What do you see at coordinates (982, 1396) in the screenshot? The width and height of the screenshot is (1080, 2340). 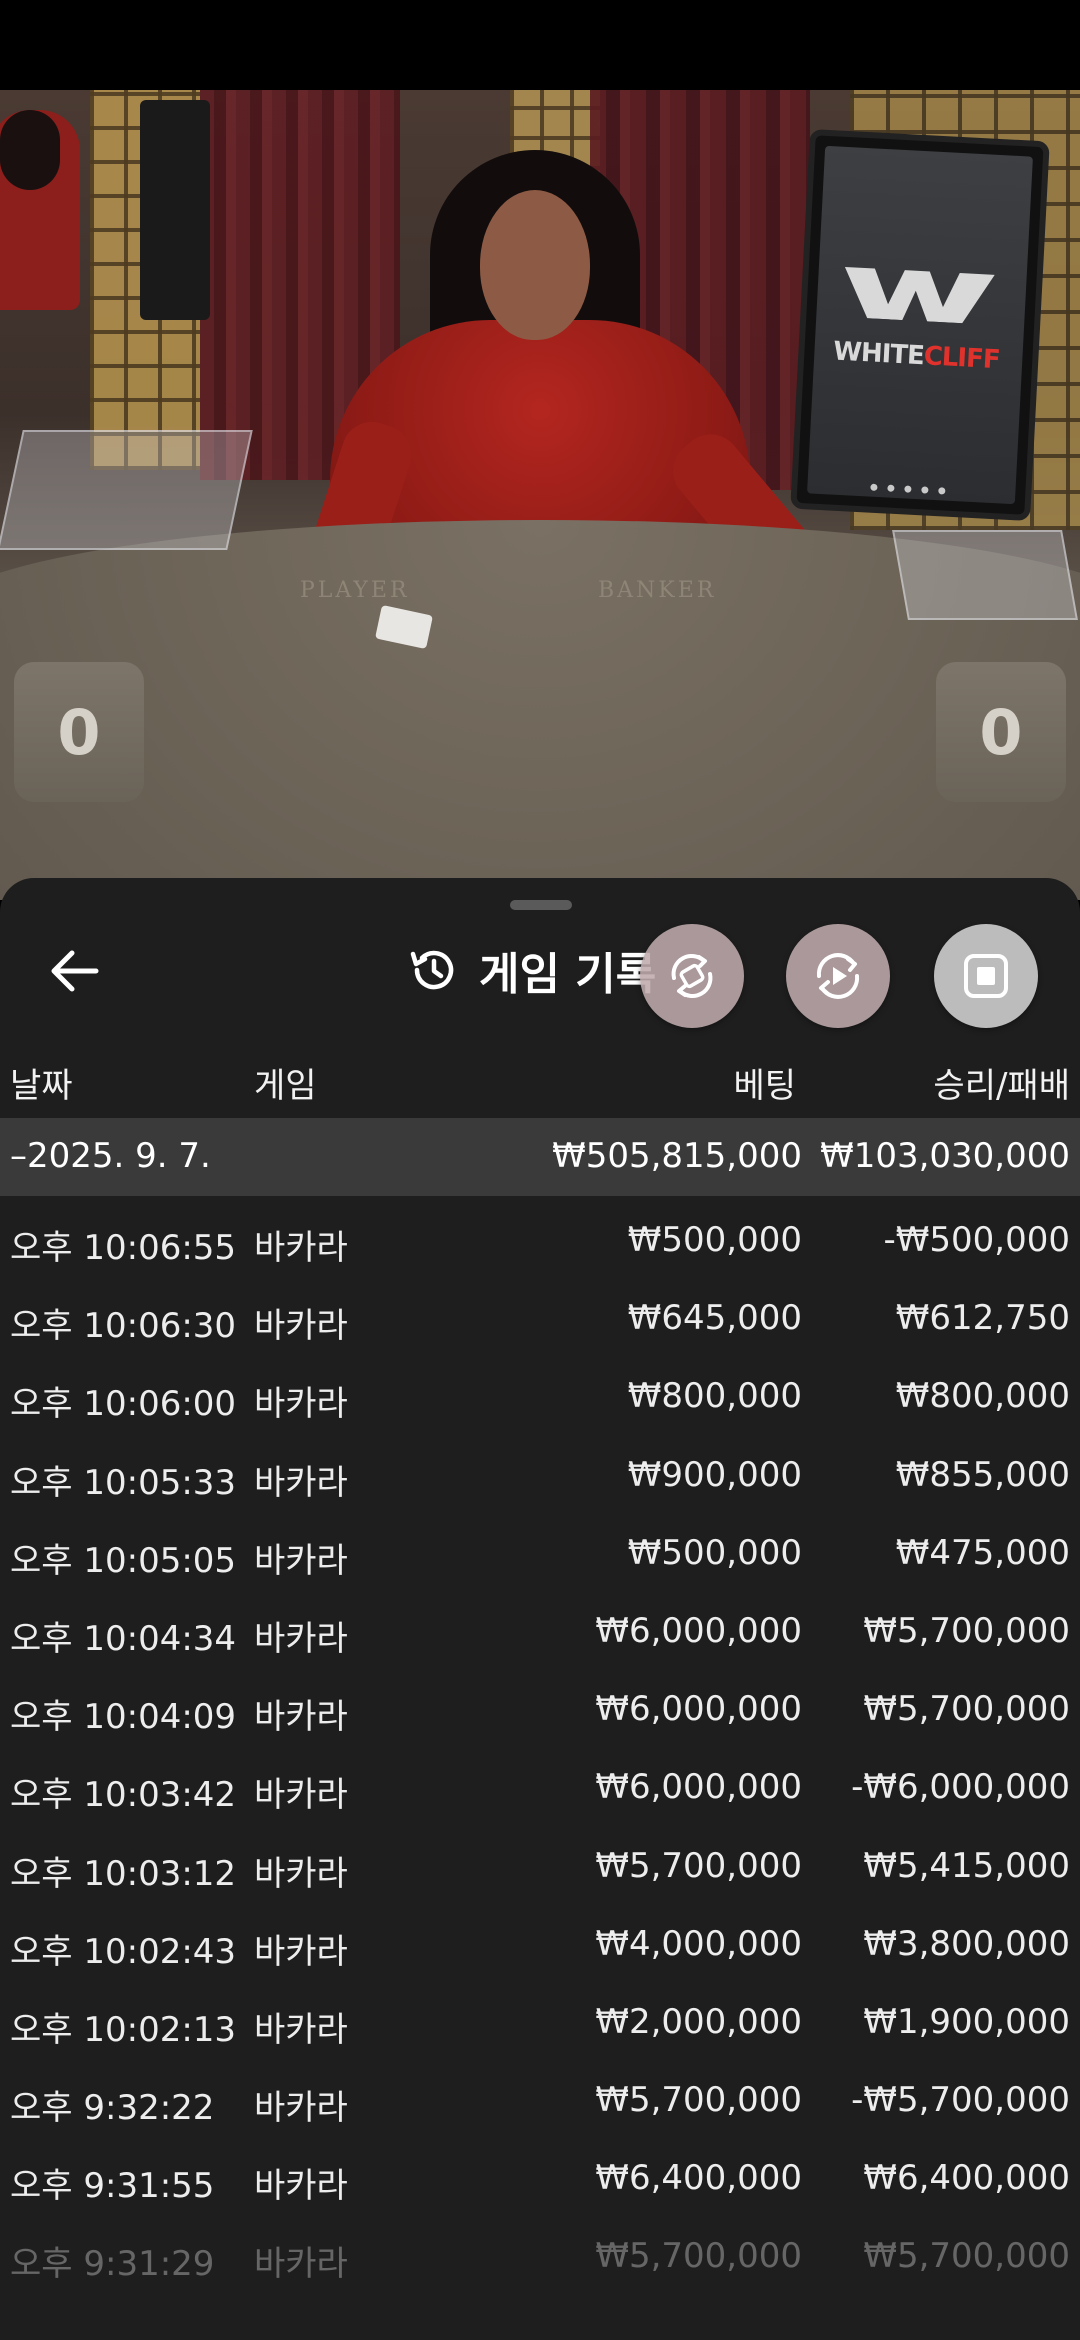 I see `row-result: ₩800,000` at bounding box center [982, 1396].